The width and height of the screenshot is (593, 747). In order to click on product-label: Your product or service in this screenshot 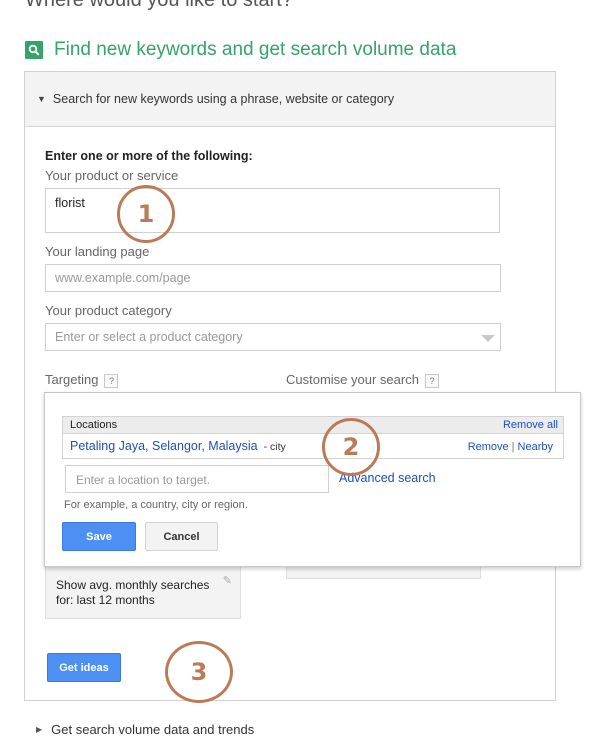, I will do `click(112, 175)`.